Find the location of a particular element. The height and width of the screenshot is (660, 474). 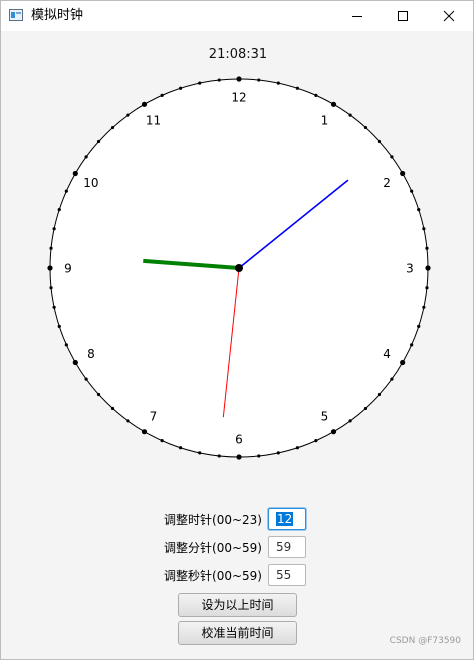

second-input: 55 is located at coordinates (287, 575).